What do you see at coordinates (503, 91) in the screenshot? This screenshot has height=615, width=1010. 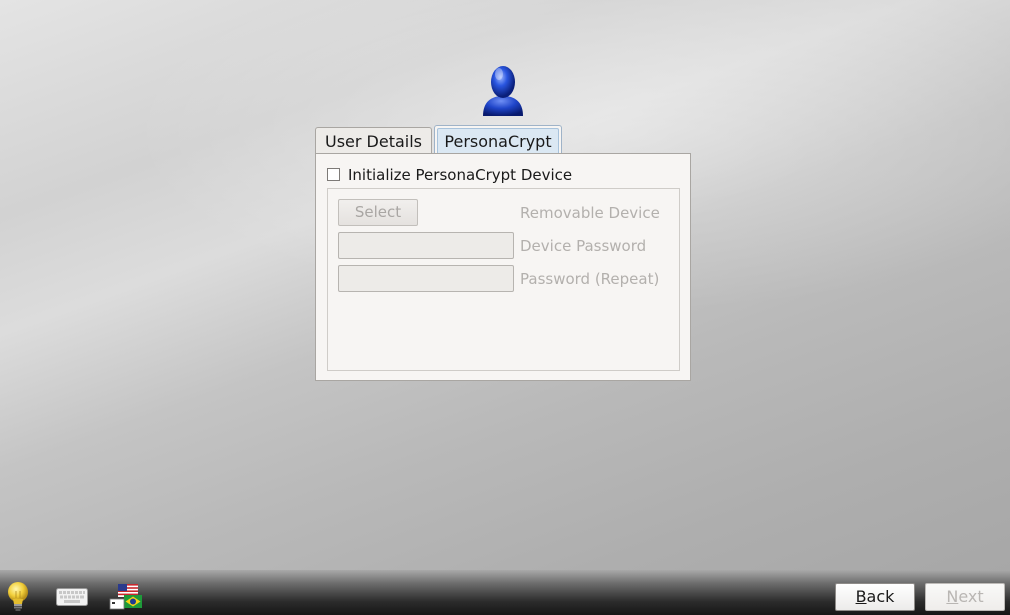 I see `user-icon` at bounding box center [503, 91].